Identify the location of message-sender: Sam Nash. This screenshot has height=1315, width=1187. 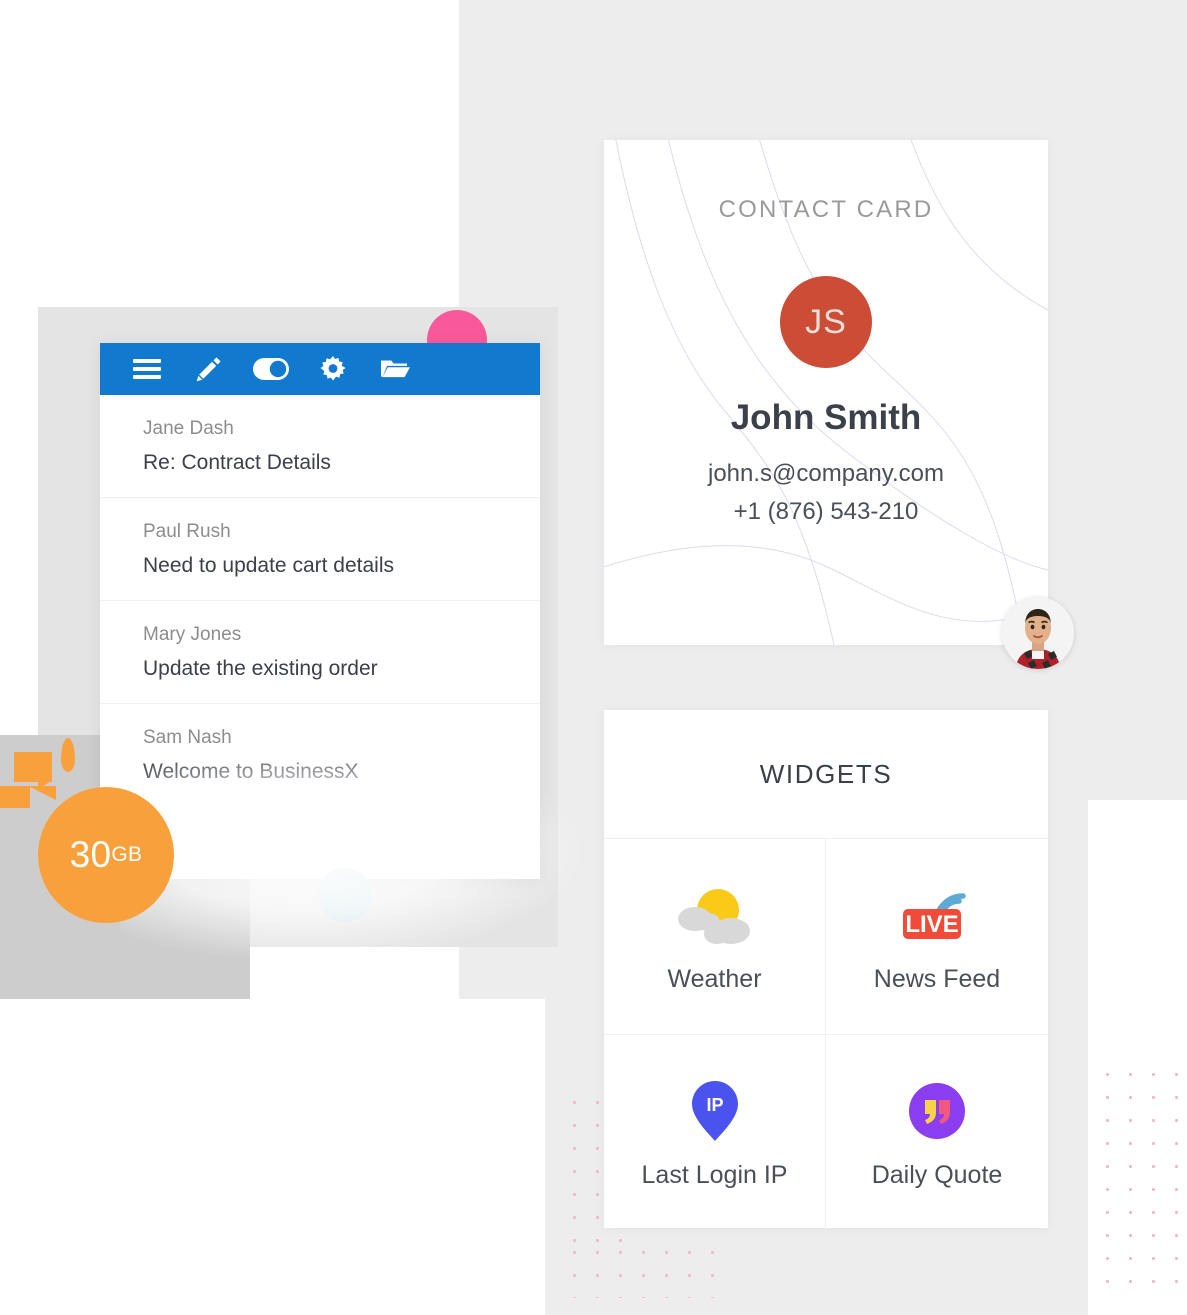
(187, 737).